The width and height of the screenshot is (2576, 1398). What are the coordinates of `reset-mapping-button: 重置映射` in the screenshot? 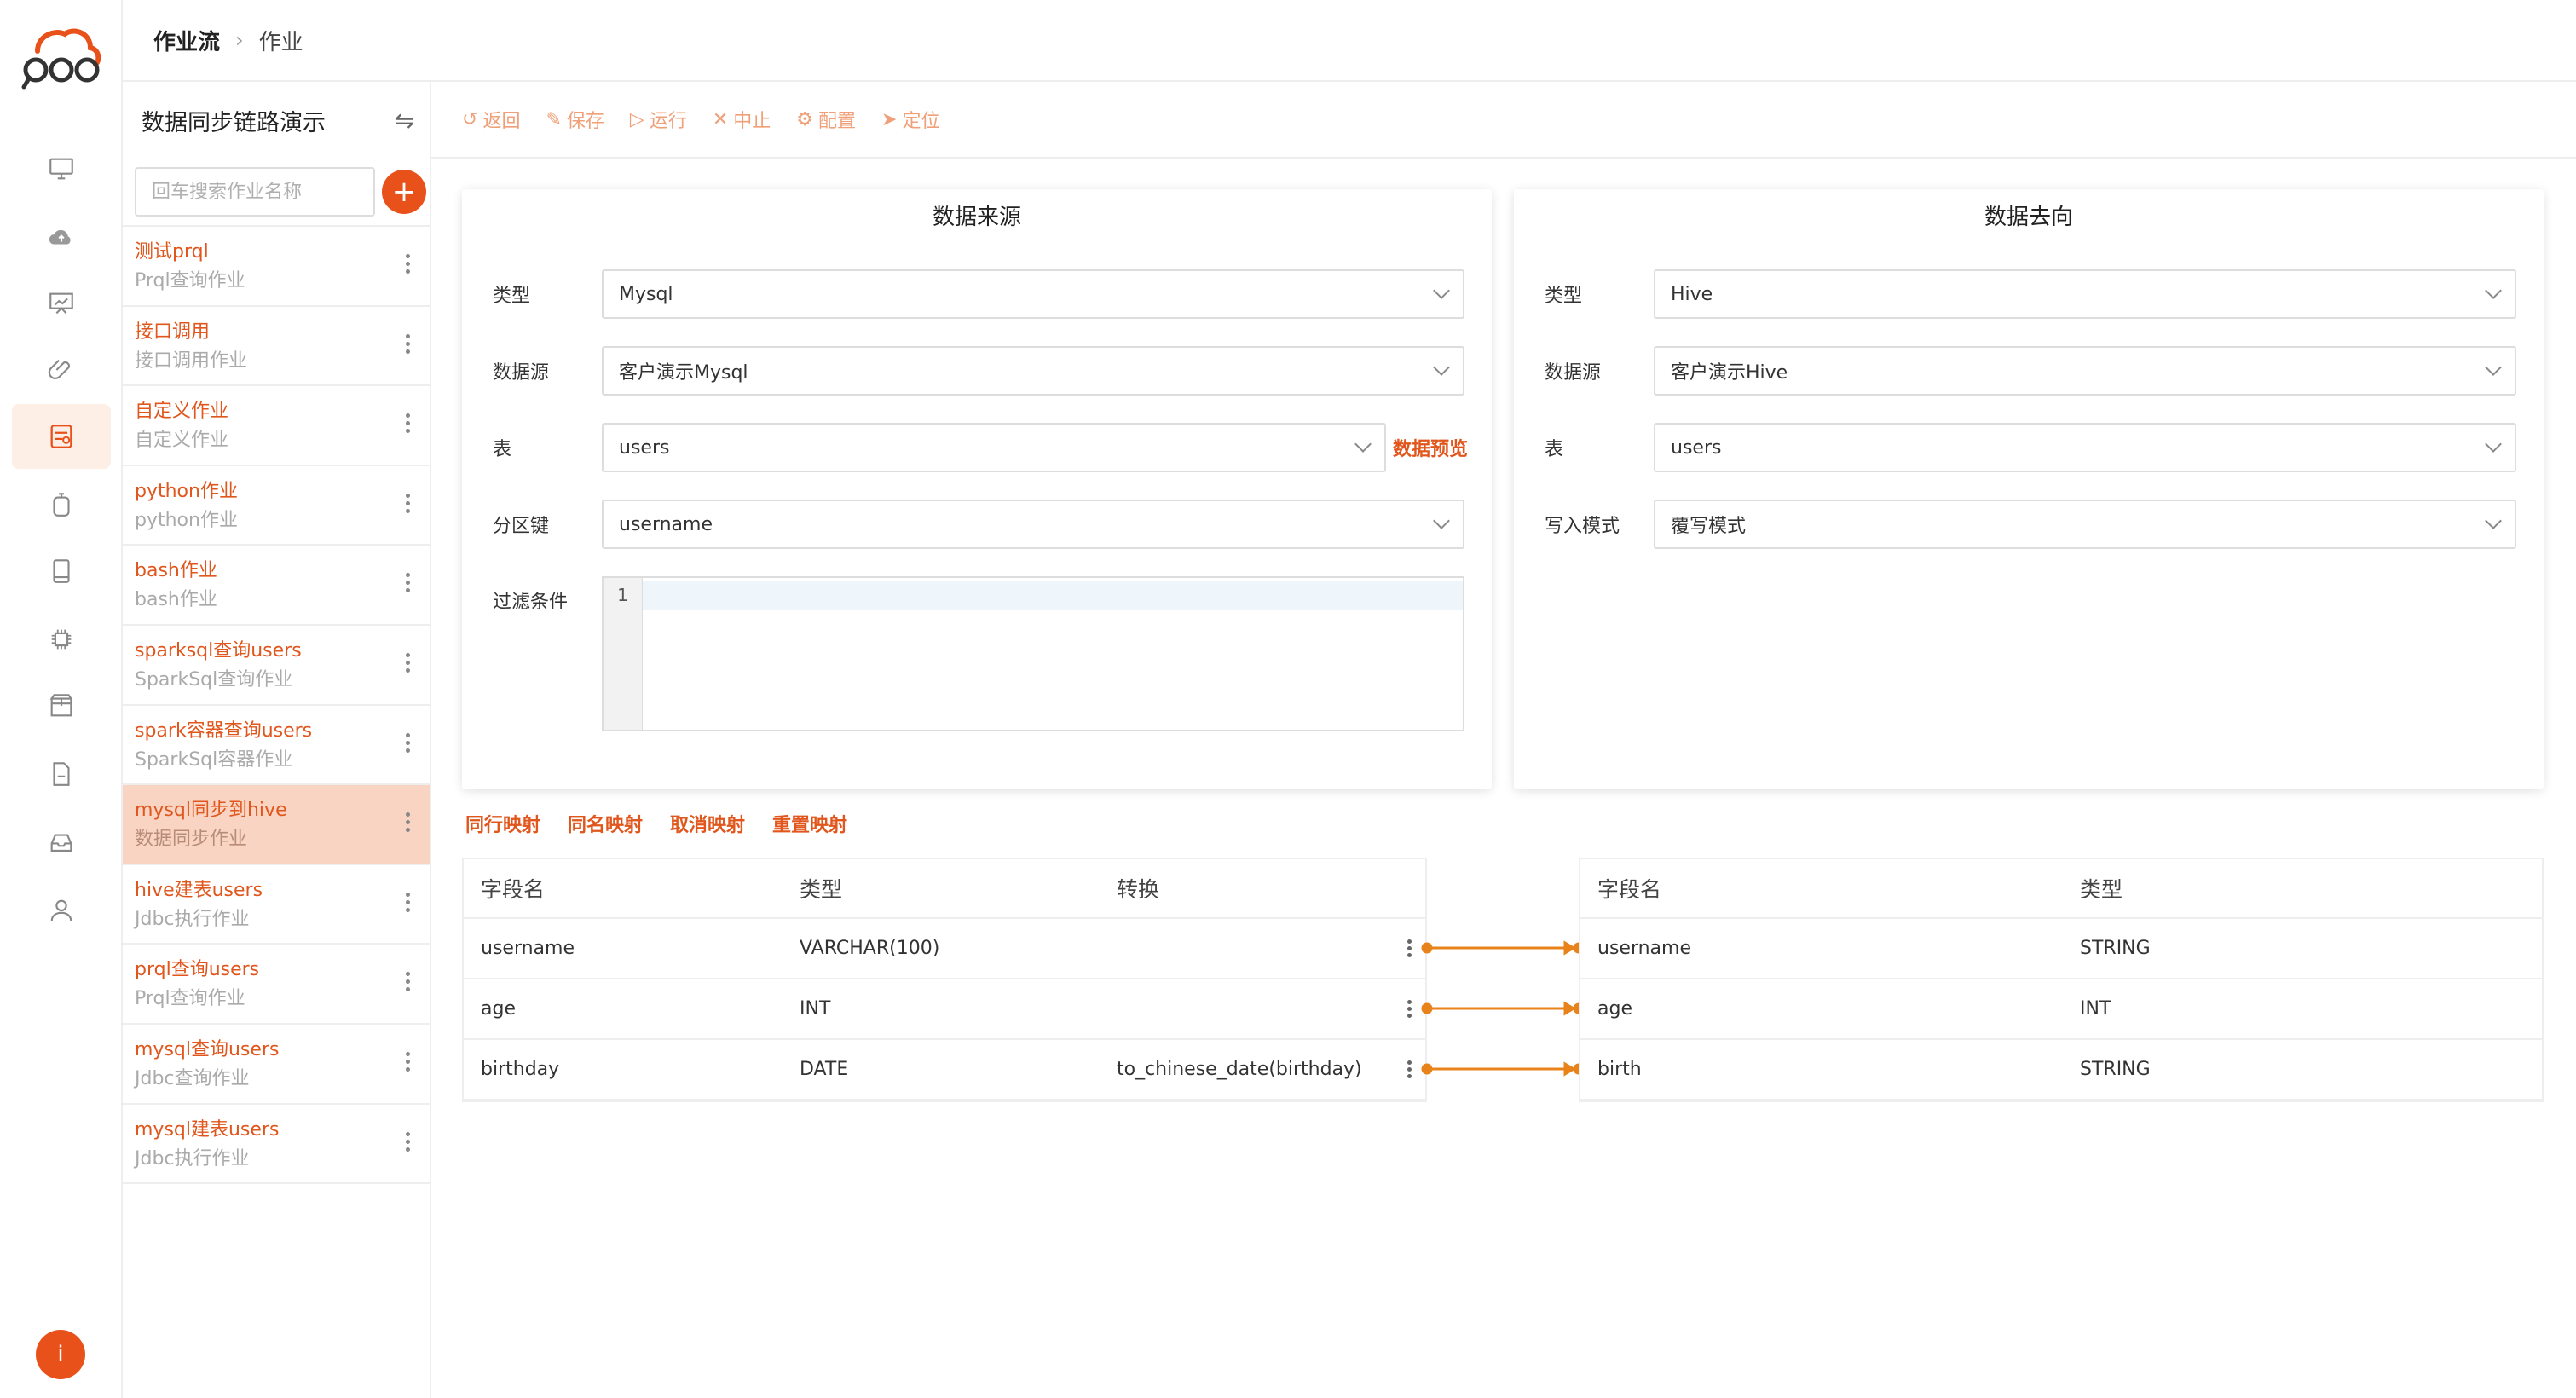 It's located at (809, 823).